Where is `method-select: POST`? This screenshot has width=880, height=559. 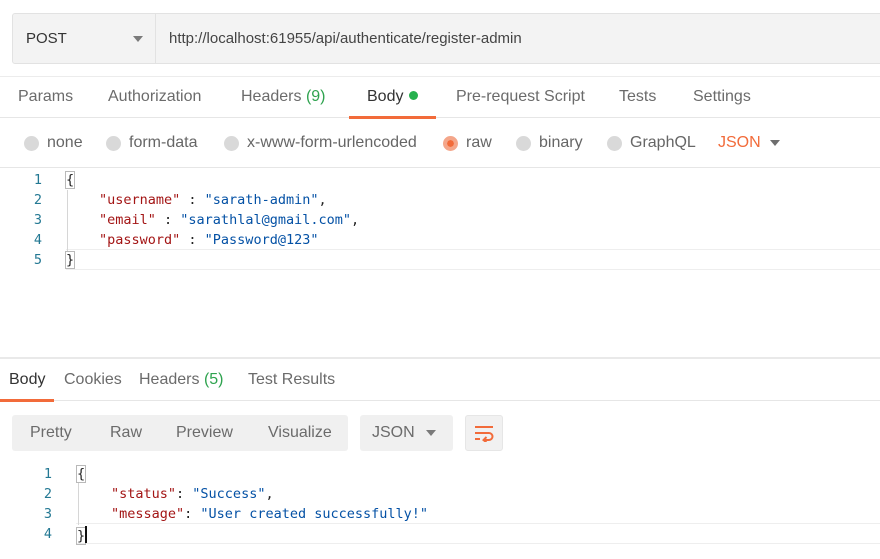
method-select: POST is located at coordinates (84, 38).